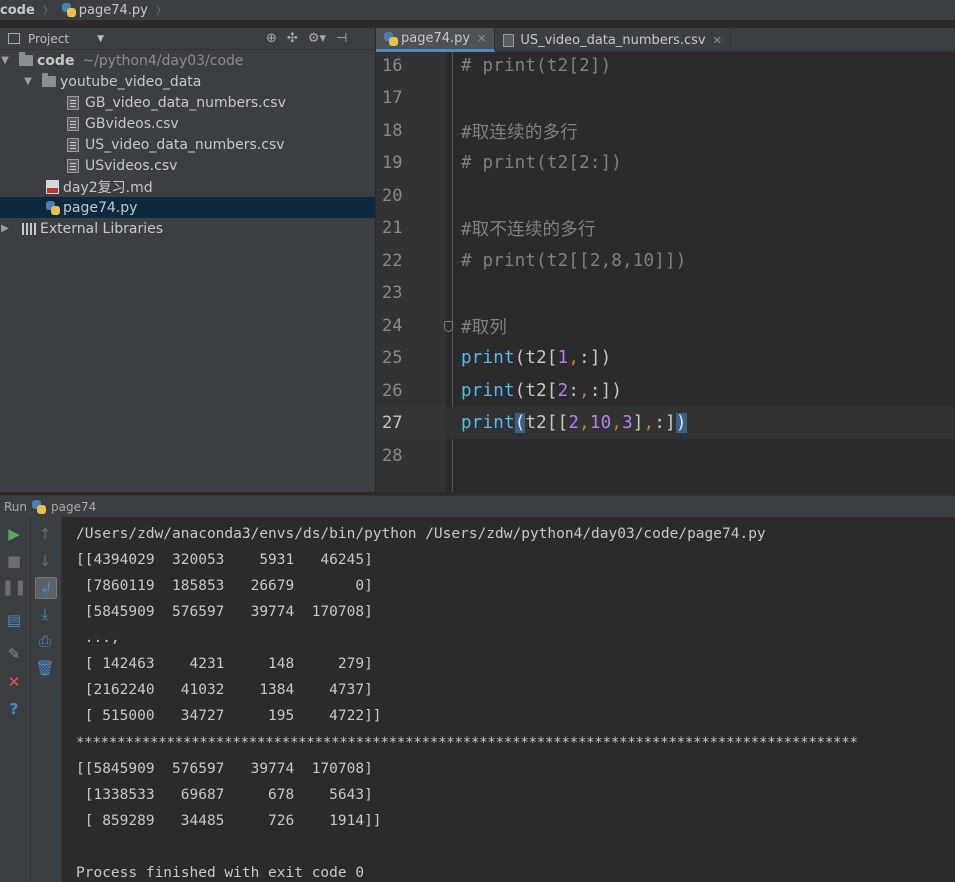  Describe the element at coordinates (436, 40) in the screenshot. I see `tab-page74: page74.py ✕` at that location.